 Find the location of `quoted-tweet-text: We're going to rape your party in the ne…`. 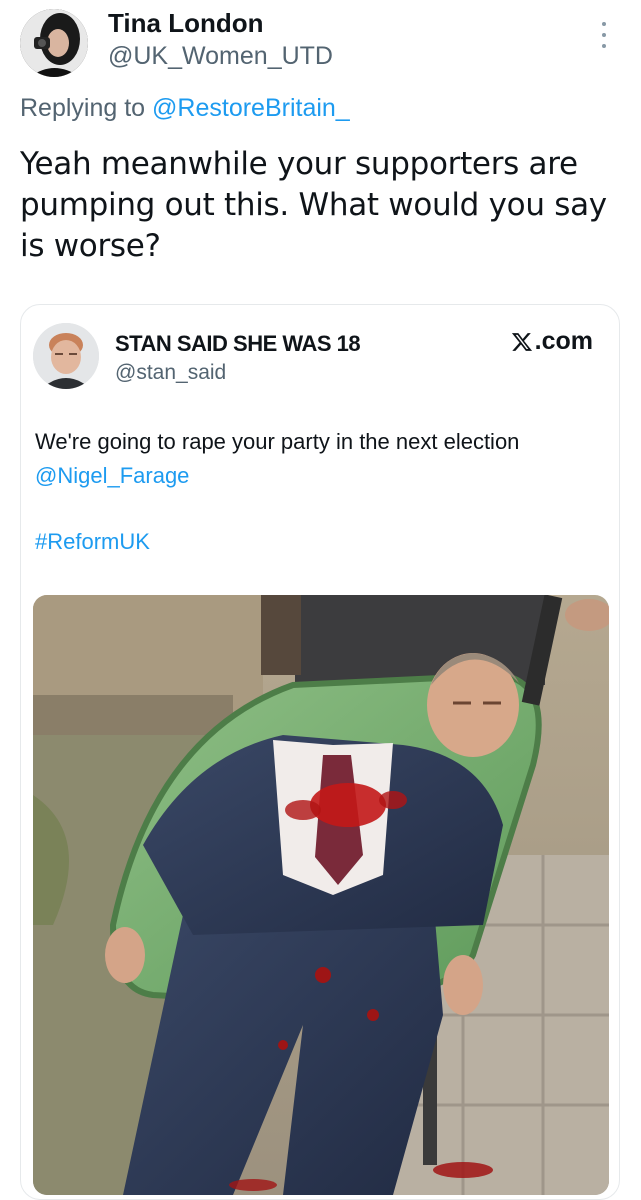

quoted-tweet-text: We're going to rape your party in the ne… is located at coordinates (320, 459).